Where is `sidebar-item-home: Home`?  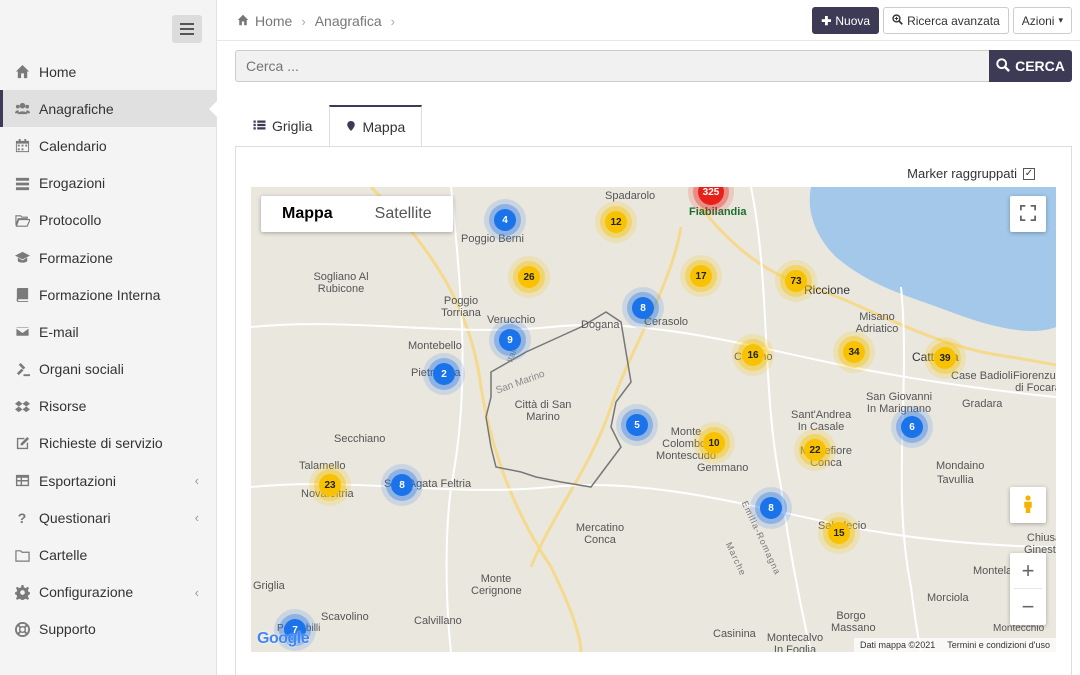 sidebar-item-home: Home is located at coordinates (108, 71).